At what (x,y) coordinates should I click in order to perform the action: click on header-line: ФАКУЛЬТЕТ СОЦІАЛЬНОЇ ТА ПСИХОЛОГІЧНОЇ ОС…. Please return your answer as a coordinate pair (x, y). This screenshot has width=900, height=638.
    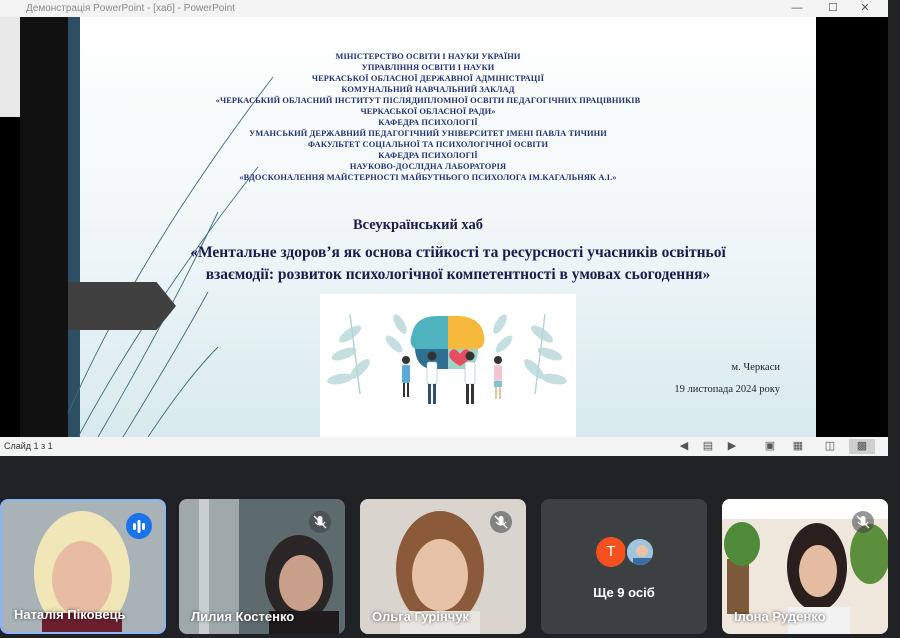
    Looking at the image, I should click on (428, 144).